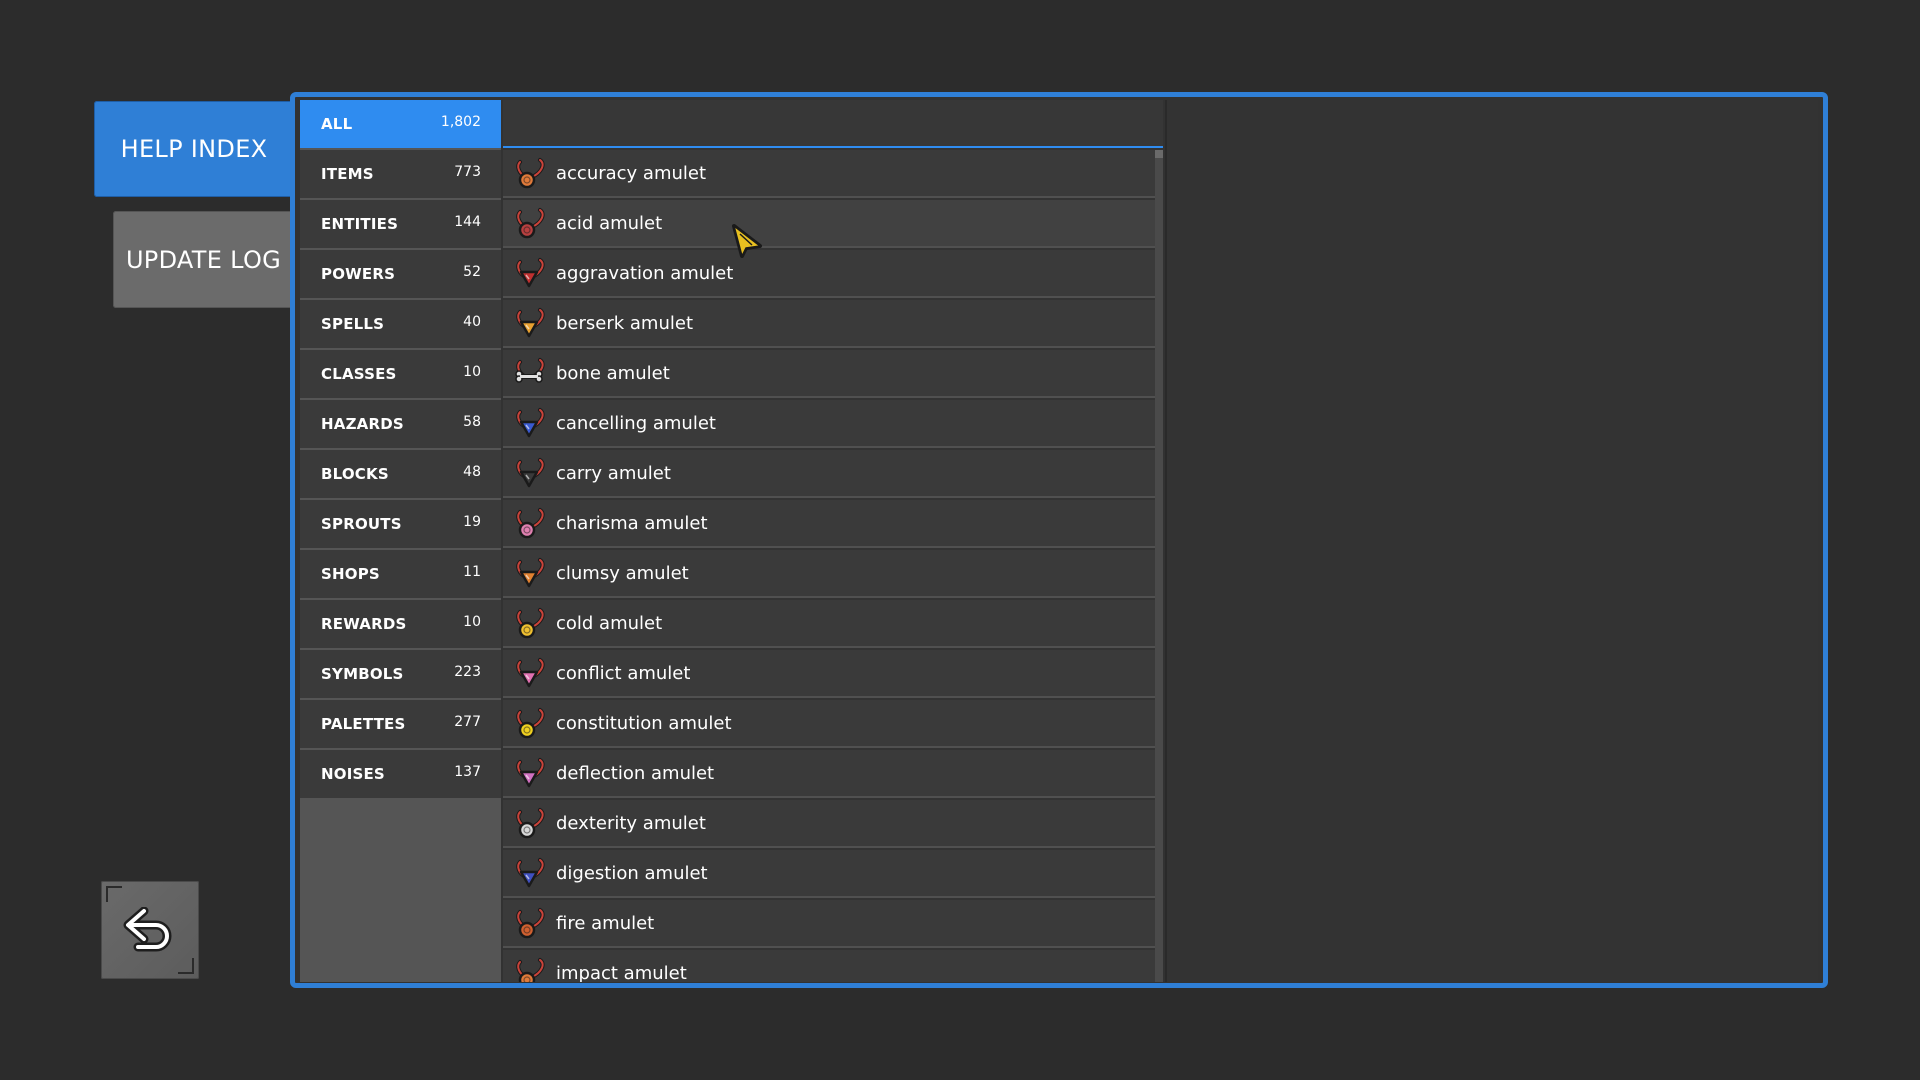  What do you see at coordinates (400, 224) in the screenshot?
I see `category-entities: ENTITIES 144` at bounding box center [400, 224].